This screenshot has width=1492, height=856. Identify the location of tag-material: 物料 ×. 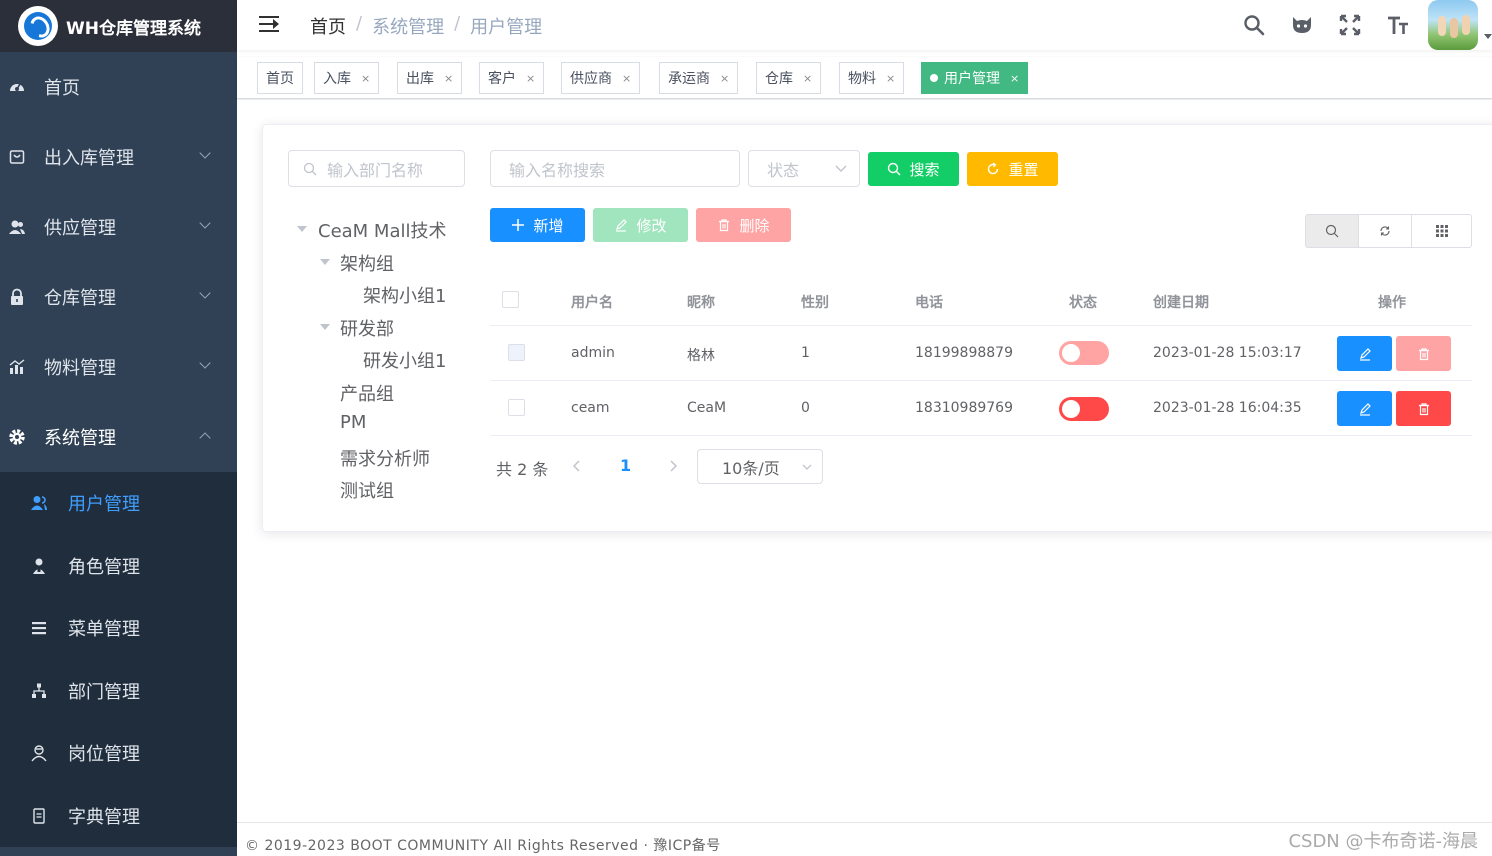
(872, 78).